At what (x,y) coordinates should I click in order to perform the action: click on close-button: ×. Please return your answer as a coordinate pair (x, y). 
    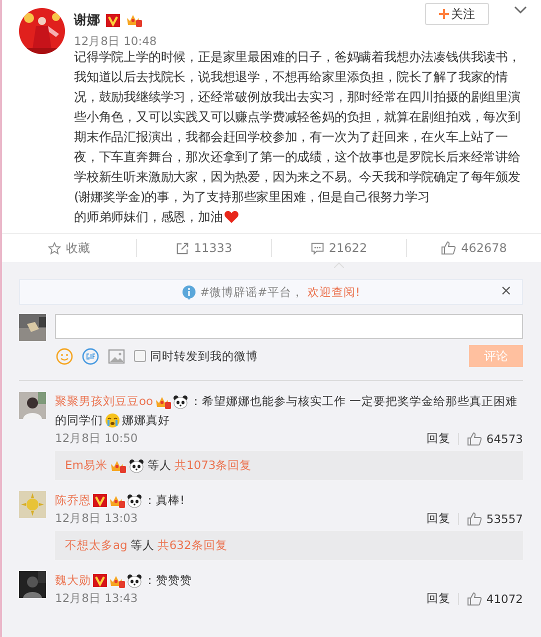
    Looking at the image, I should click on (506, 291).